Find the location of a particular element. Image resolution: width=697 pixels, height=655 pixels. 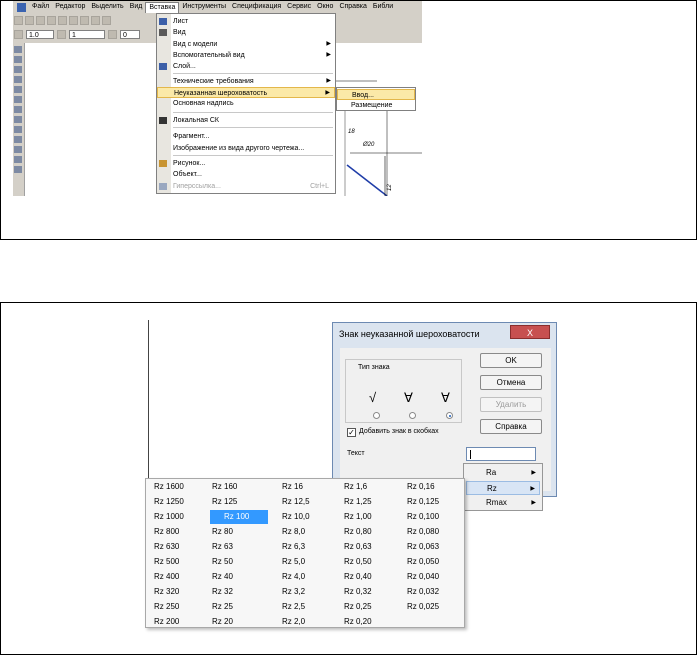

menu-item: Библи is located at coordinates (383, 7).